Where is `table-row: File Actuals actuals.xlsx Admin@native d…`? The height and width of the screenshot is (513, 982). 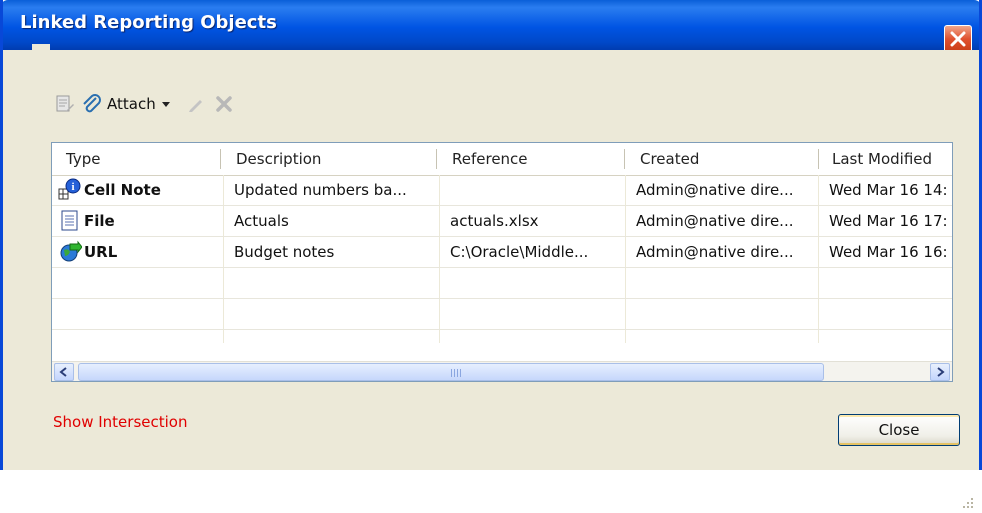
table-row: File Actuals actuals.xlsx Admin@native d… is located at coordinates (502, 221).